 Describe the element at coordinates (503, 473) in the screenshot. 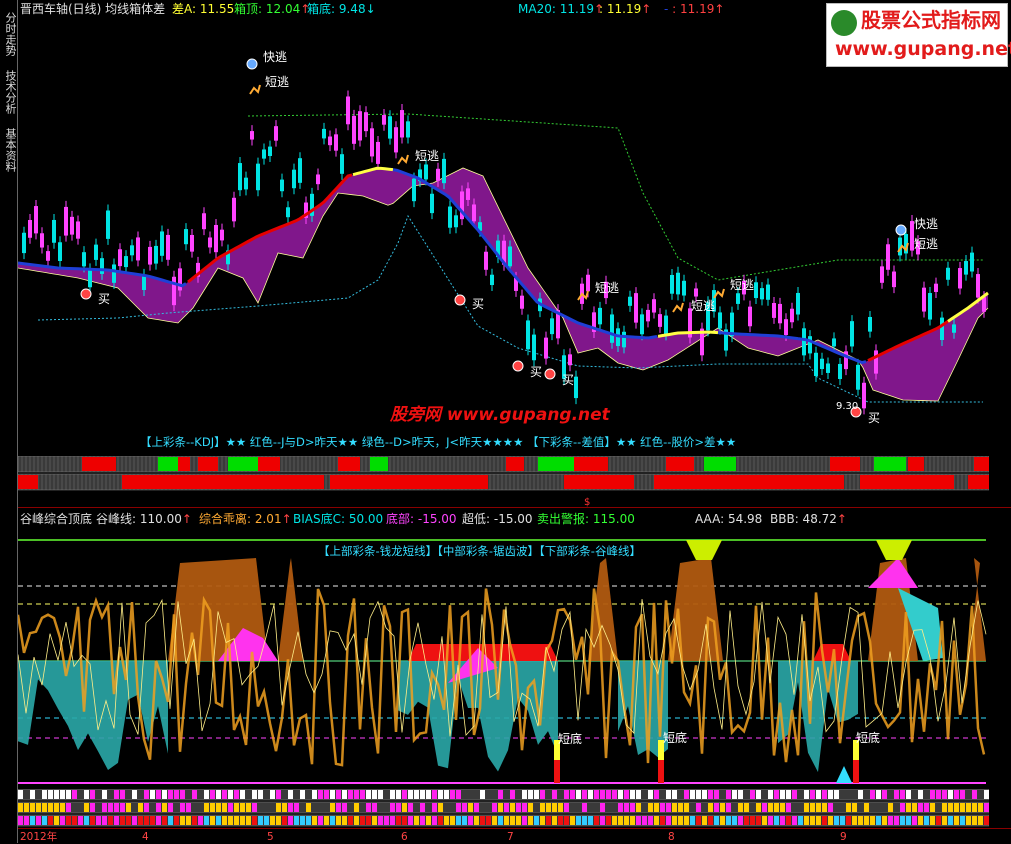

I see `kdj-color-bars` at that location.